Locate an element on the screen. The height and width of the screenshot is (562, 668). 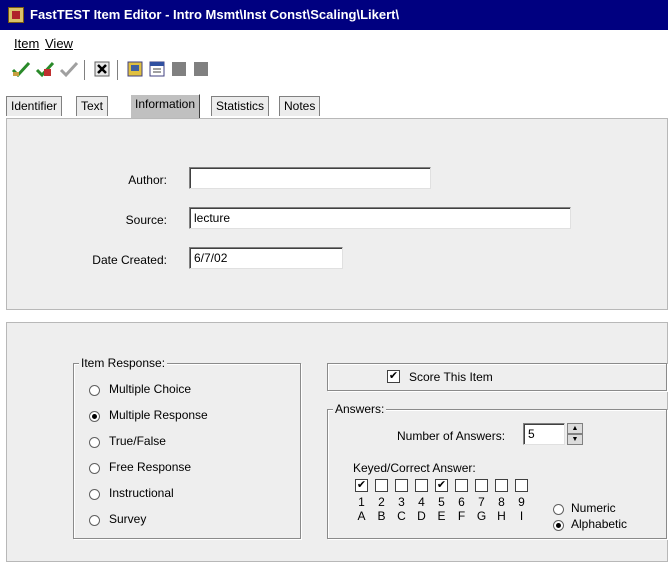
check-add-icon is located at coordinates (45, 69).